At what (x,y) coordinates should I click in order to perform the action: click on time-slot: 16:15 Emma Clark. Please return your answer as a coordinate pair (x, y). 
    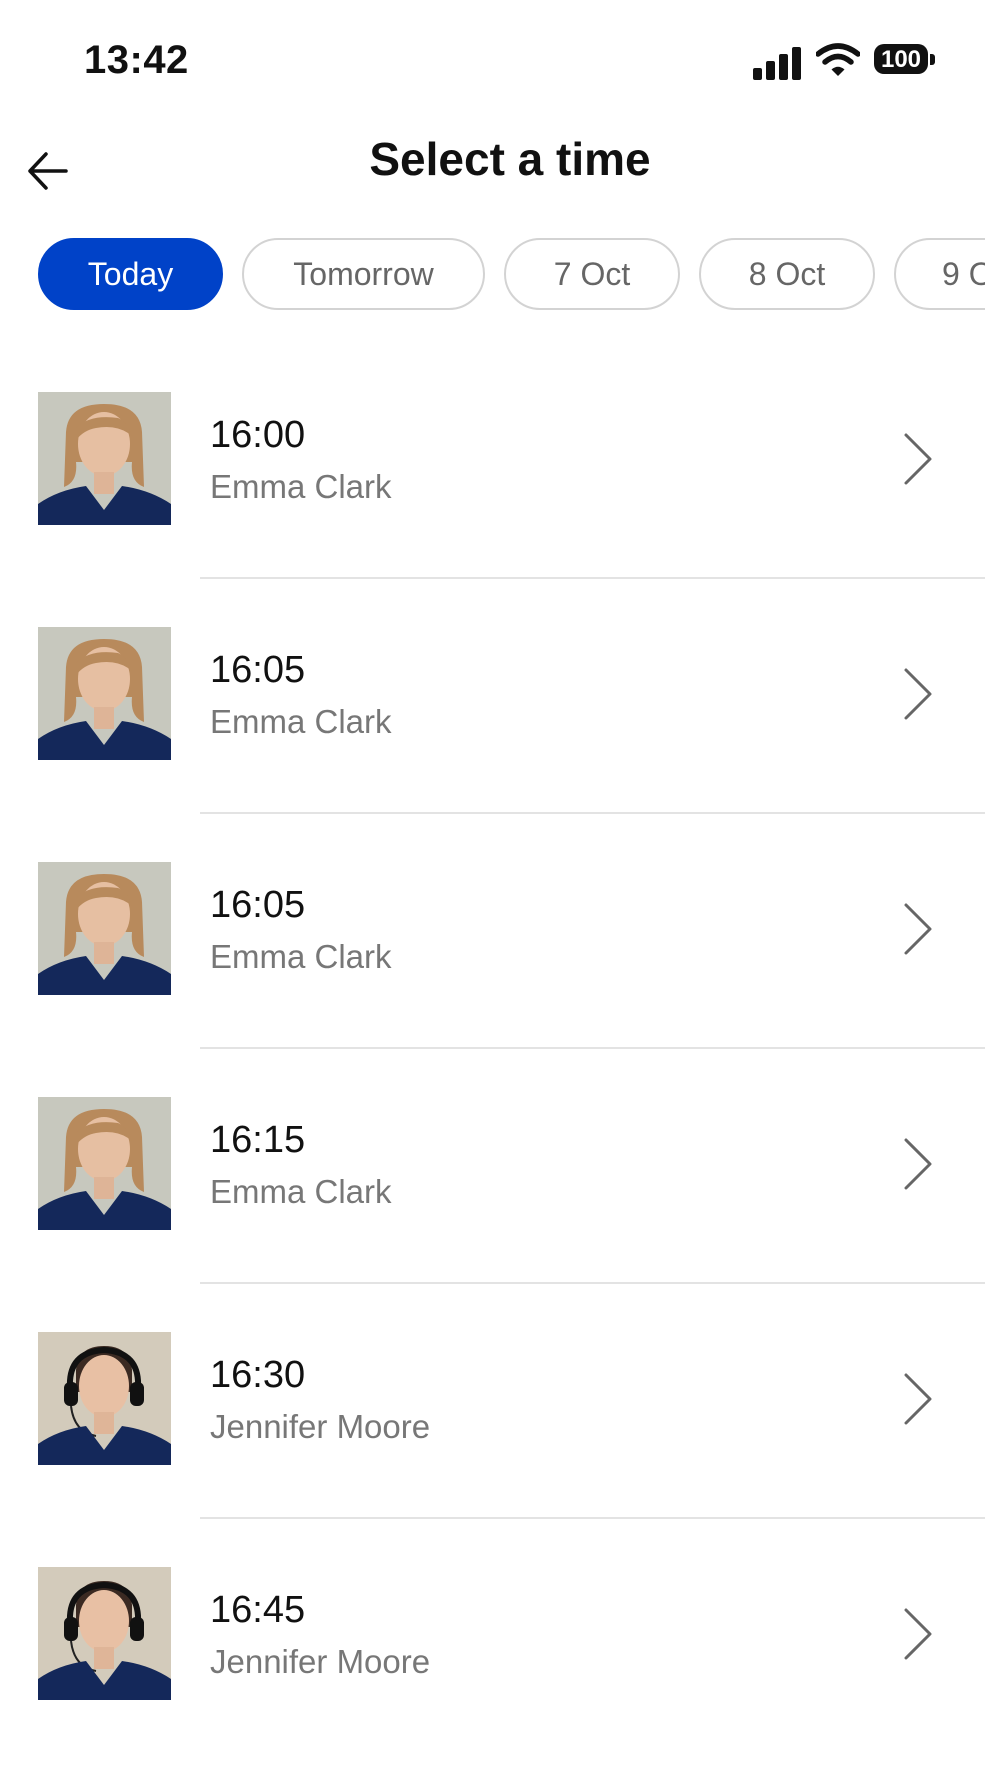
    Looking at the image, I should click on (492, 1200).